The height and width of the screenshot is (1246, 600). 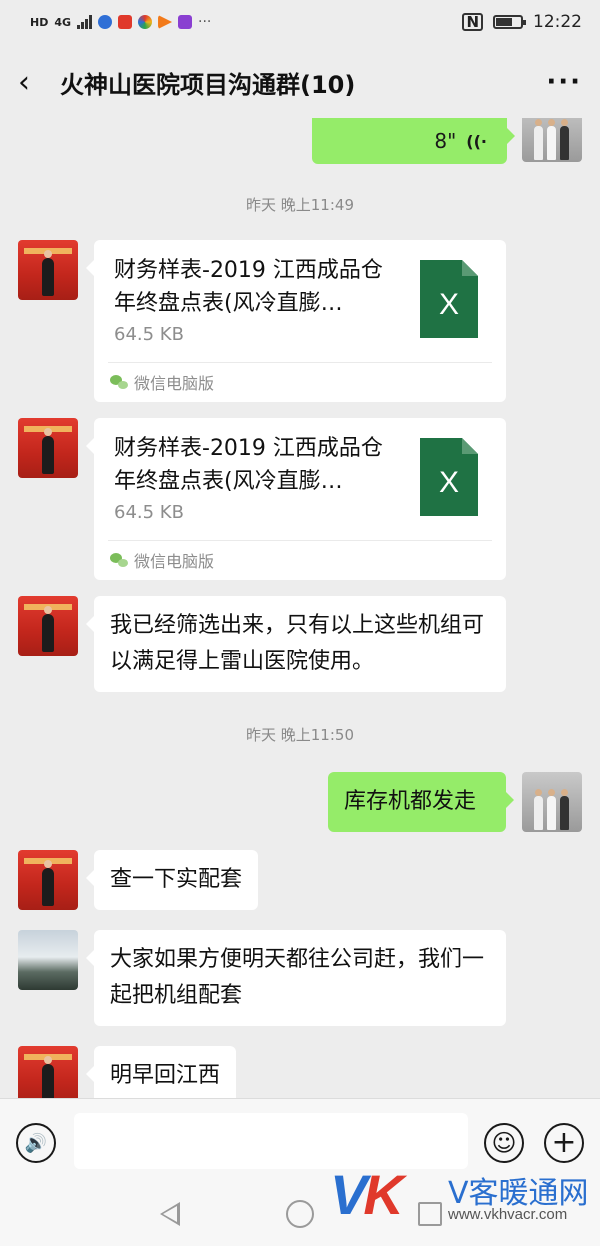 I want to click on browser-app-icon, so click(x=145, y=22).